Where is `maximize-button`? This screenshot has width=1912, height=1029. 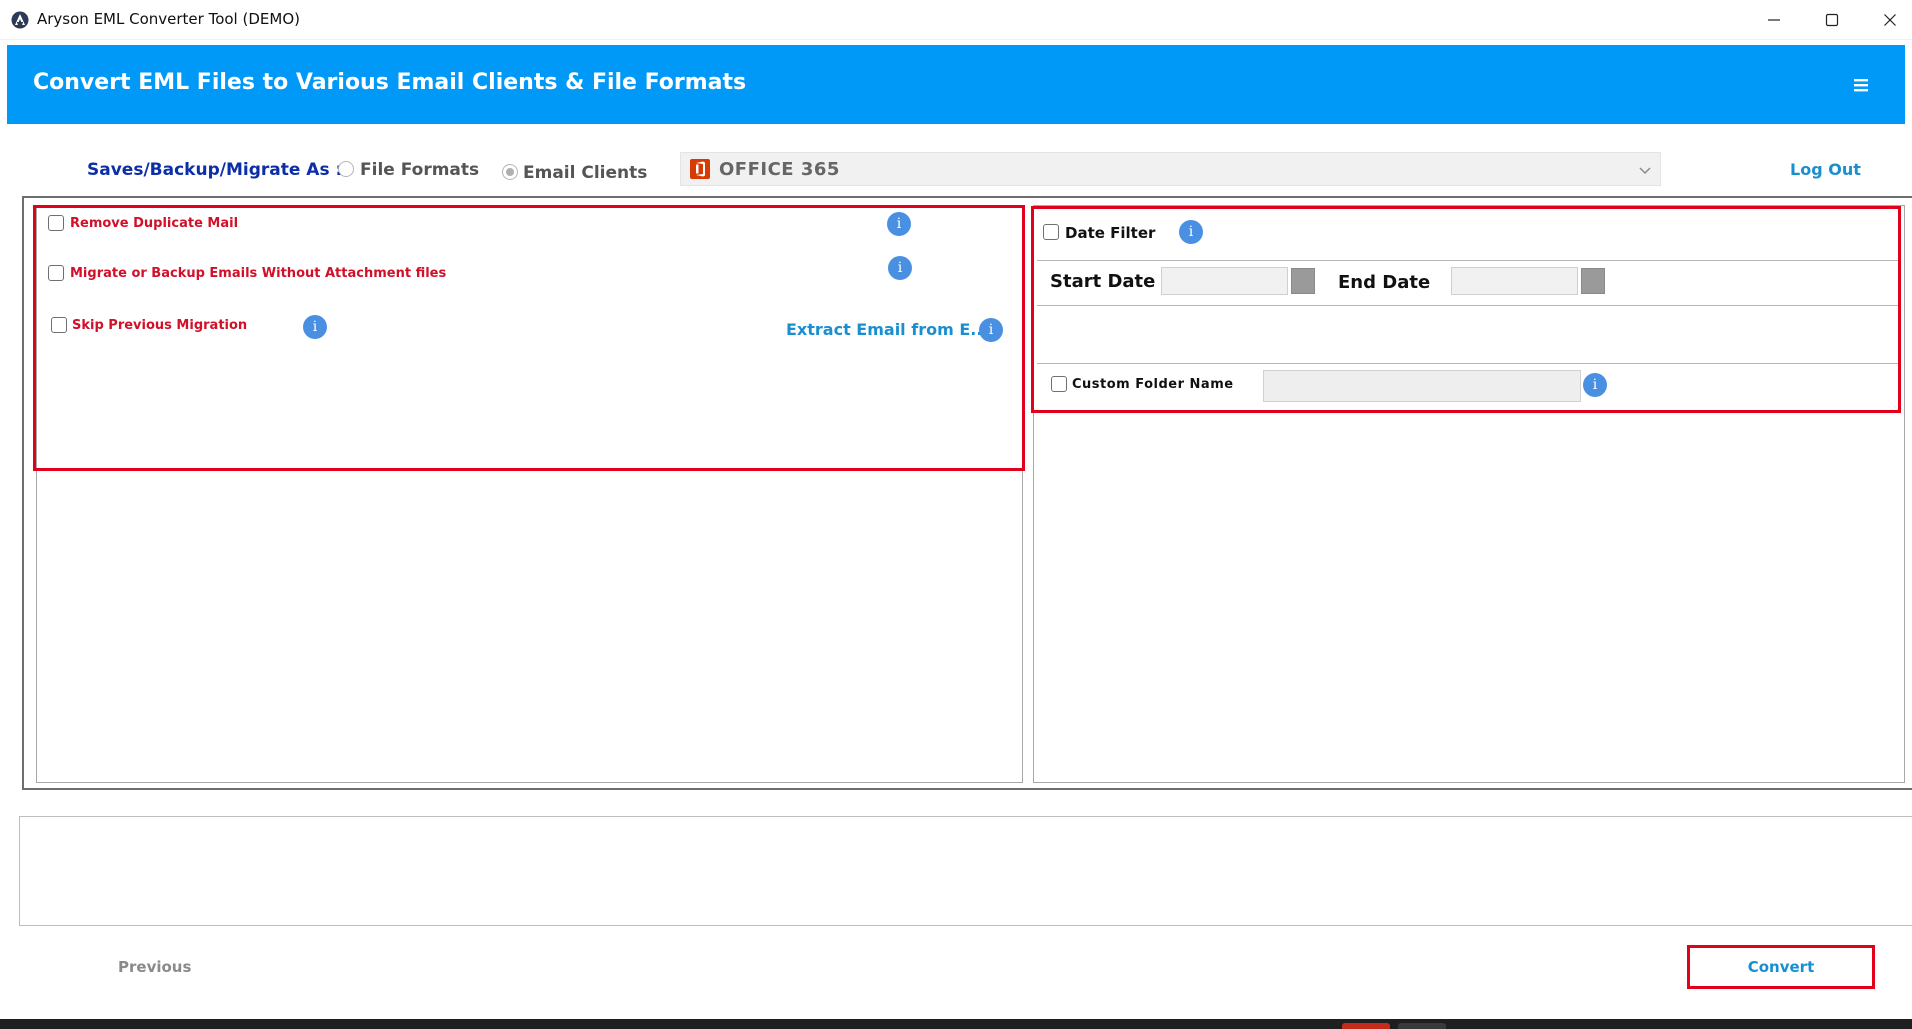
maximize-button is located at coordinates (1832, 20).